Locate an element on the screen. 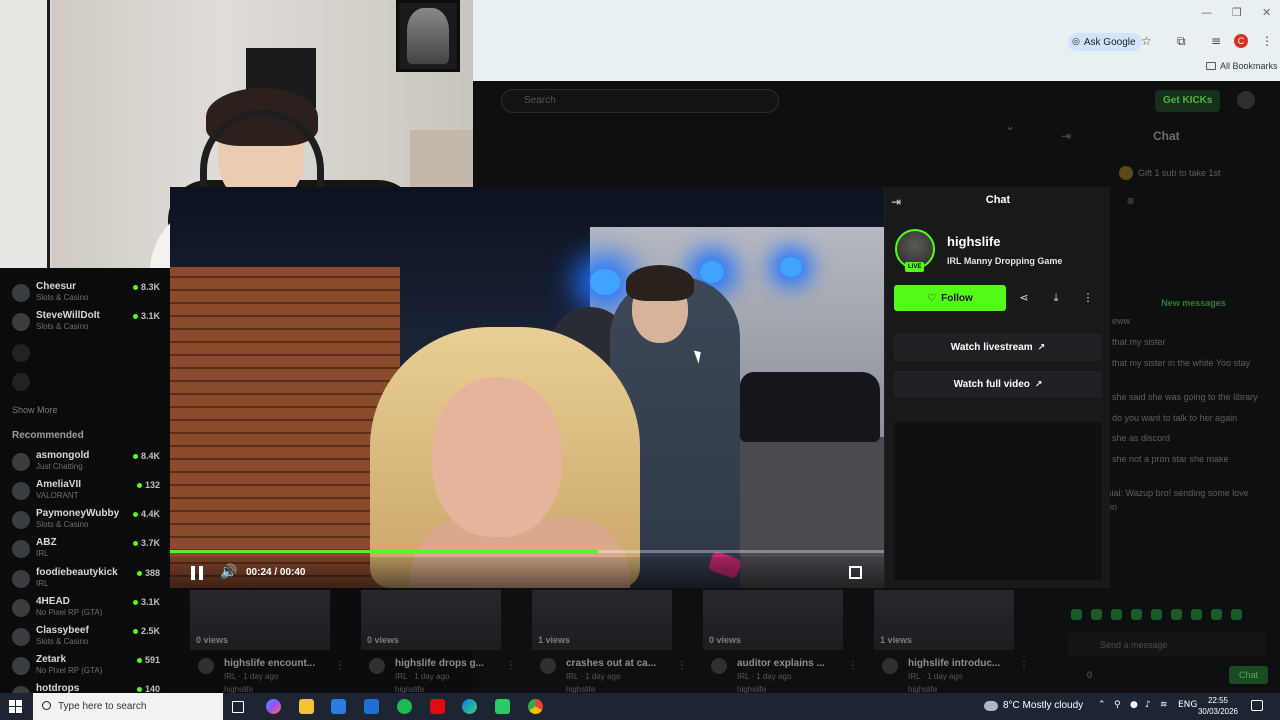  collapse-chat-icon: ⇥ is located at coordinates (1066, 136).